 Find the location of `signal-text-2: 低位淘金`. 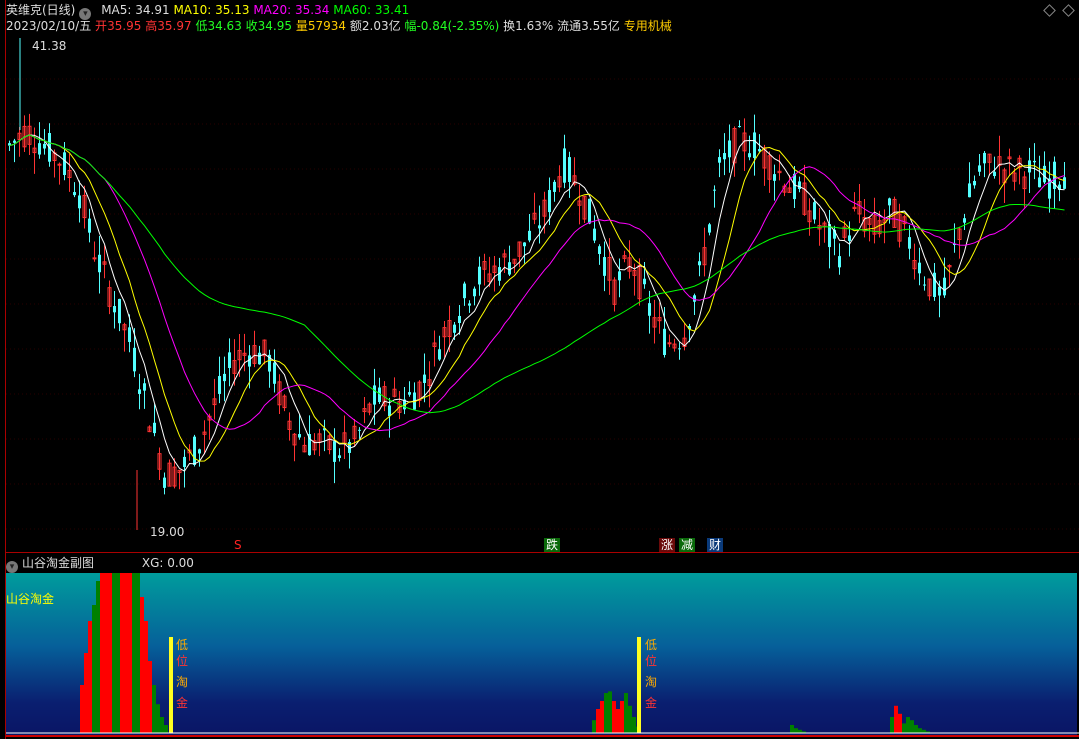

signal-text-2: 低位淘金 is located at coordinates (651, 674).